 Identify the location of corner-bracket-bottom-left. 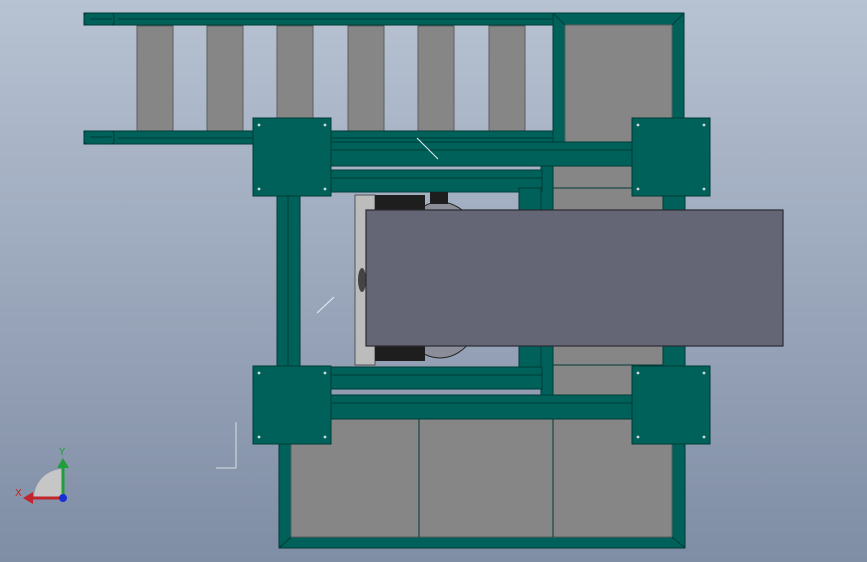
(292, 405).